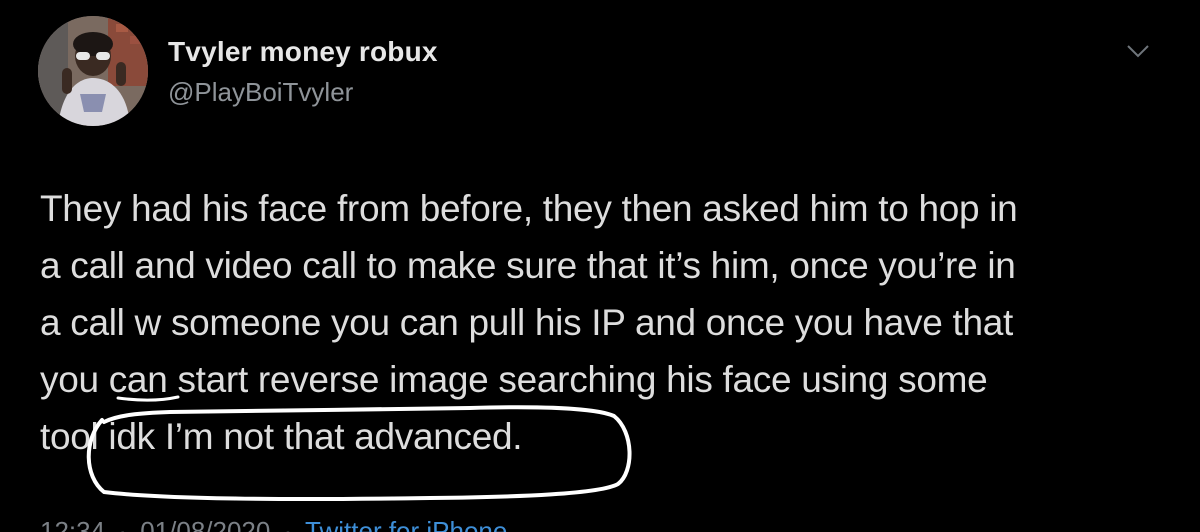 Image resolution: width=1200 pixels, height=532 pixels. Describe the element at coordinates (406, 524) in the screenshot. I see `tweet-source-link: Twitter for iPhone` at that location.